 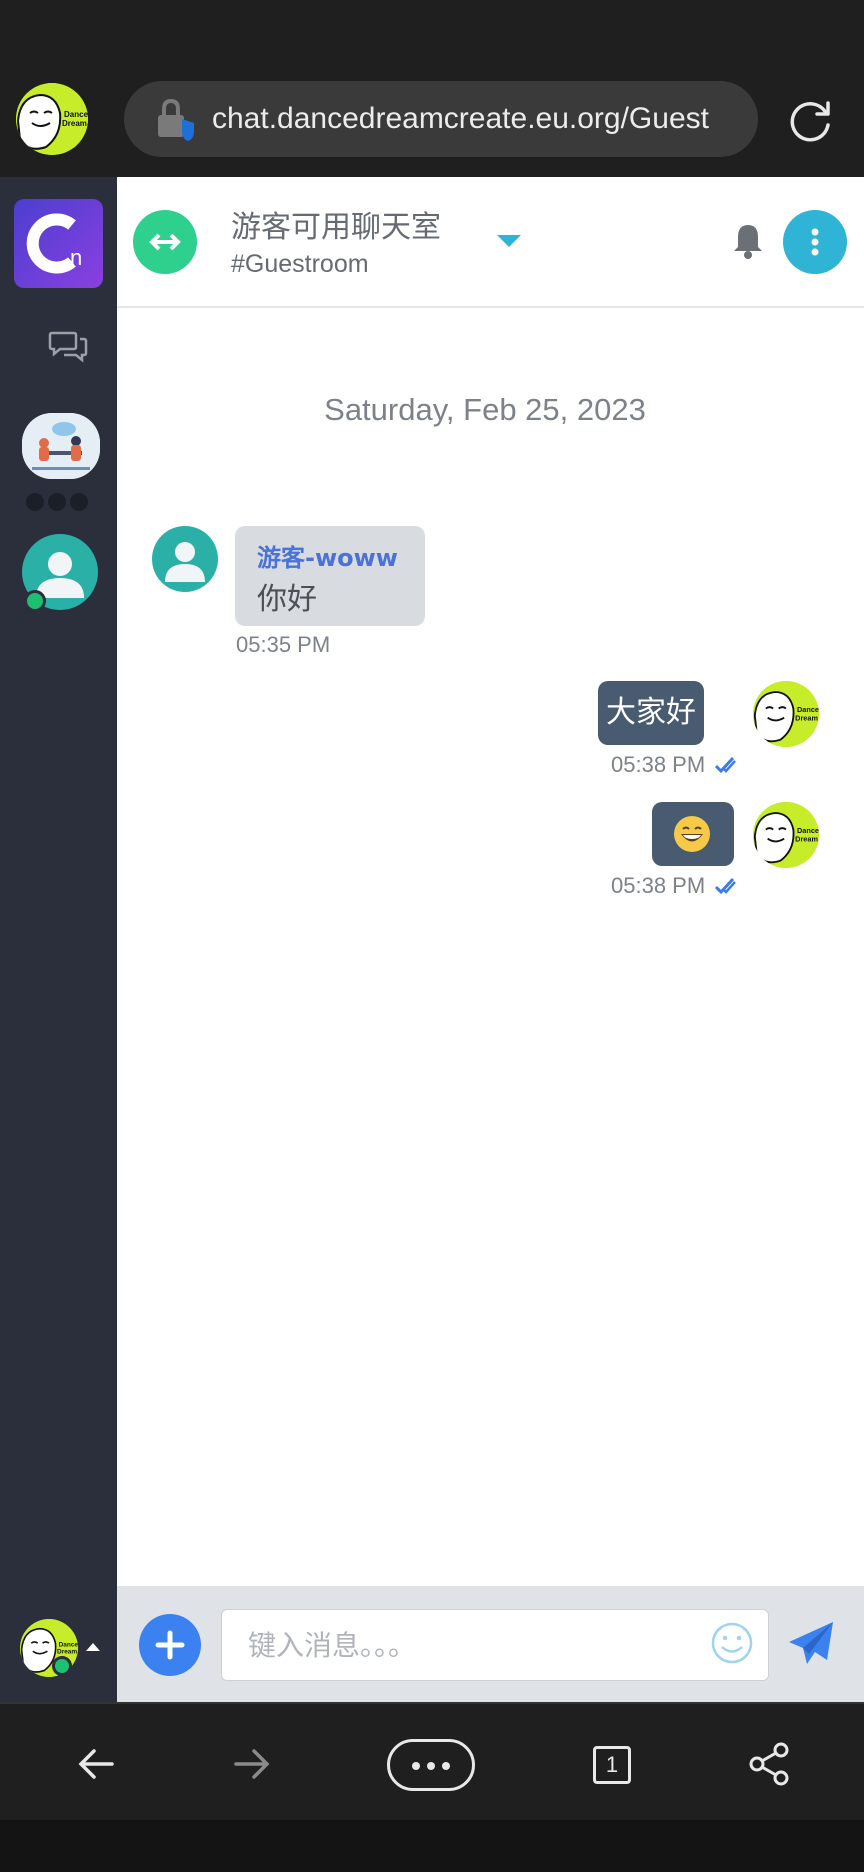 What do you see at coordinates (748, 241) in the screenshot?
I see `notification-bell-icon` at bounding box center [748, 241].